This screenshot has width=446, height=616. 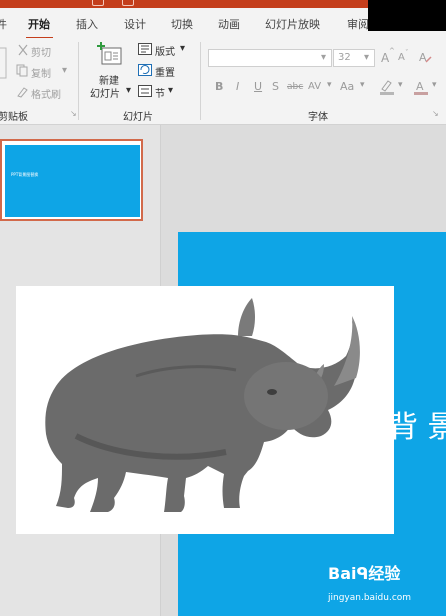 I want to click on highlight-dropdown-icon: ▾, so click(x=400, y=85).